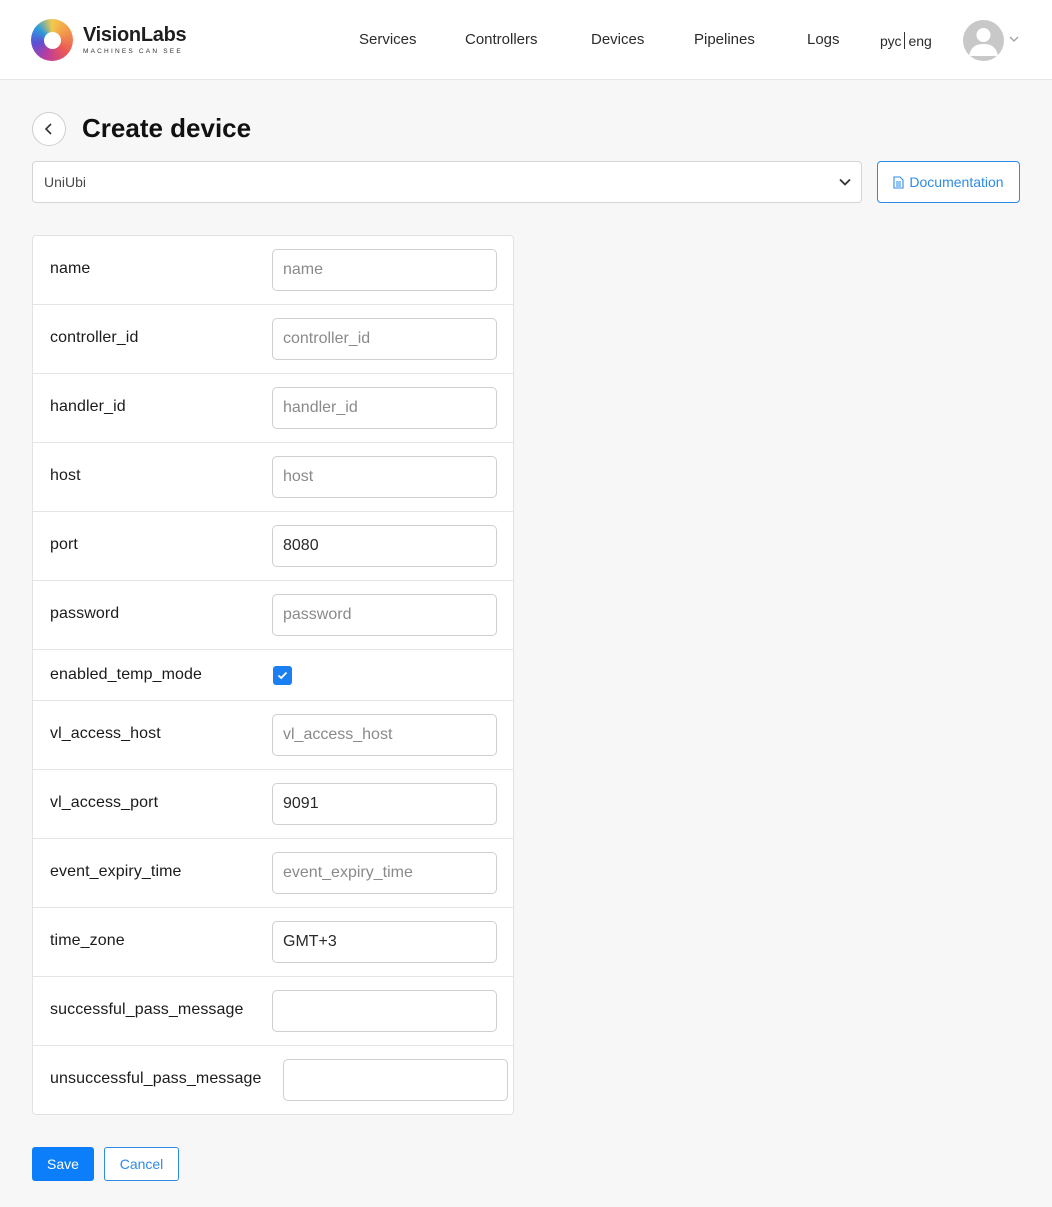  What do you see at coordinates (617, 39) in the screenshot?
I see `nav-devices: Devices` at bounding box center [617, 39].